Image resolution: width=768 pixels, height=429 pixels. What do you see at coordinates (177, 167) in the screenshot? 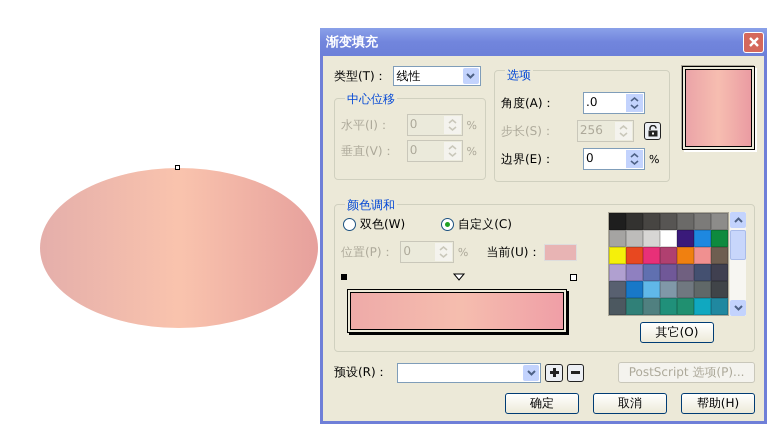
I see `selection-handle` at bounding box center [177, 167].